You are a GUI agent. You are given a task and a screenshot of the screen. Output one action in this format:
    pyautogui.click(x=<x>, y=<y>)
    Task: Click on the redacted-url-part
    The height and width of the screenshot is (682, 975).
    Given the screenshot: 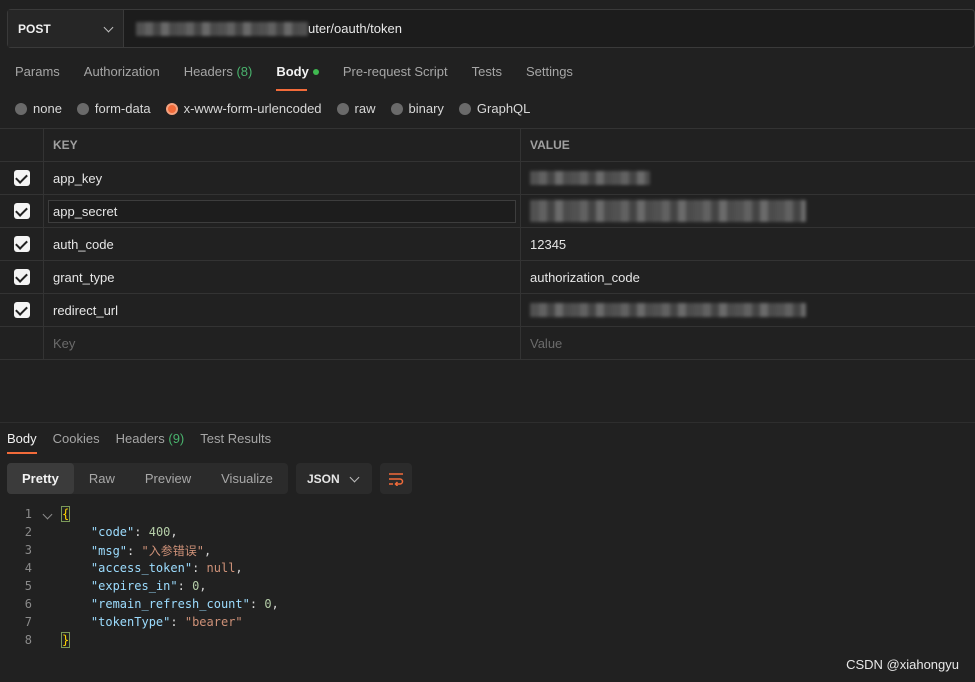 What is the action you would take?
    pyautogui.click(x=222, y=28)
    